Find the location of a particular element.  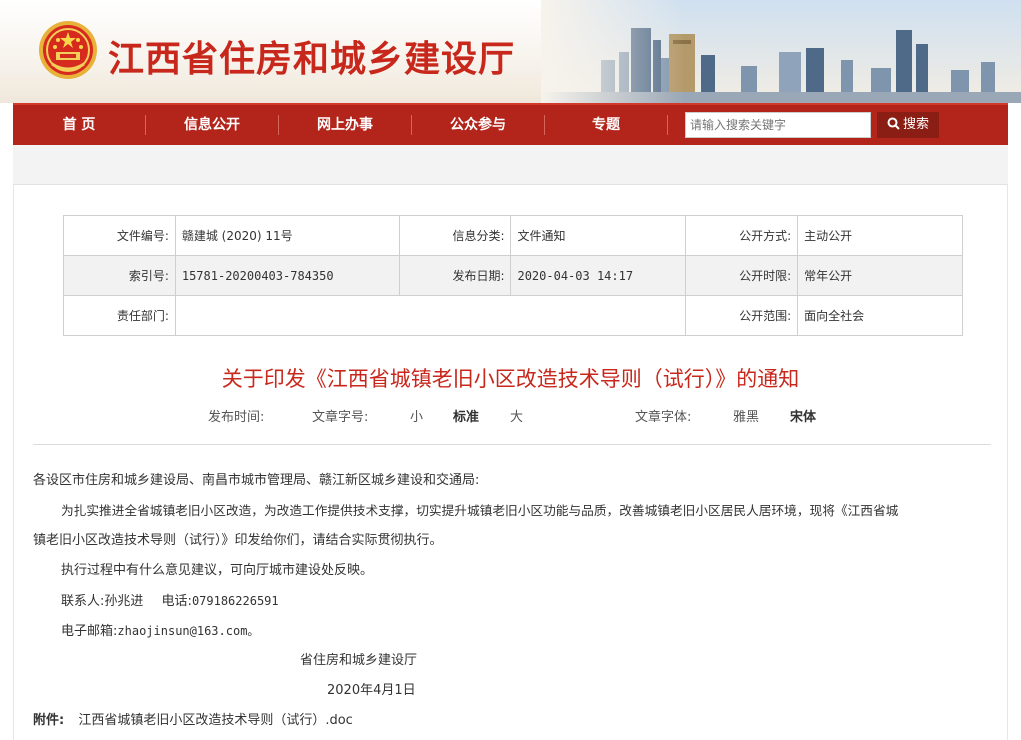

nav-home: 首 页 is located at coordinates (79, 125).